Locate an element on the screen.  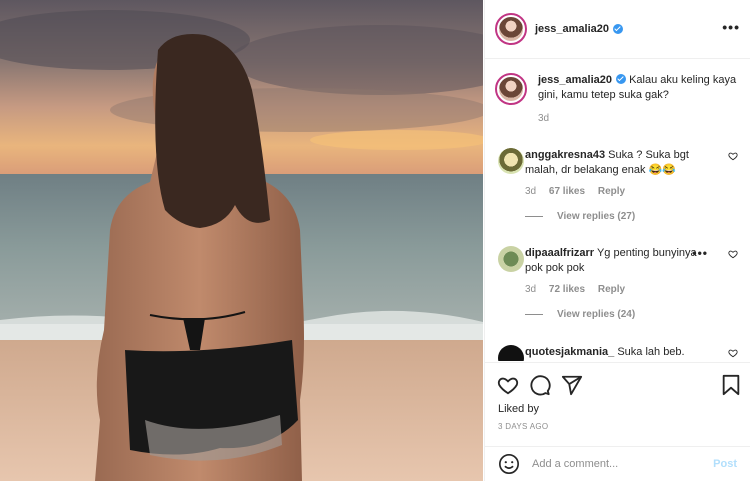
emoji-icon is located at coordinates (509, 464).